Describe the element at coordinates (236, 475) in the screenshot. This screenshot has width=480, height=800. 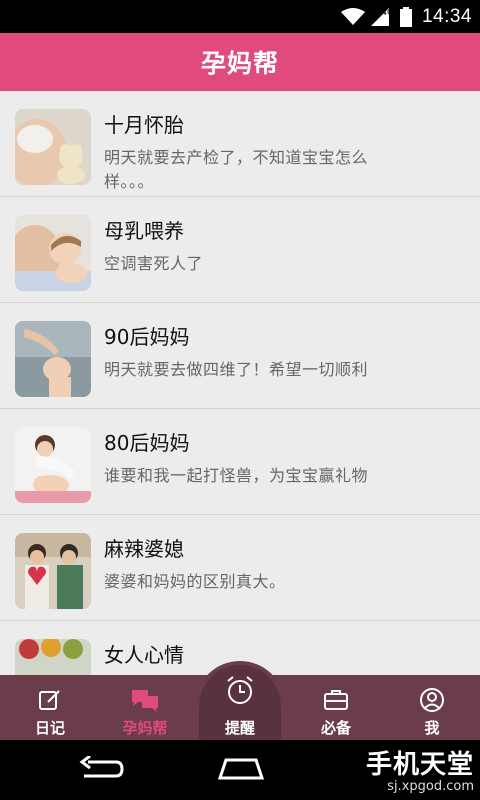
I see `item-description: 谁要和我一起打怪兽，为宝宝赢礼物` at that location.